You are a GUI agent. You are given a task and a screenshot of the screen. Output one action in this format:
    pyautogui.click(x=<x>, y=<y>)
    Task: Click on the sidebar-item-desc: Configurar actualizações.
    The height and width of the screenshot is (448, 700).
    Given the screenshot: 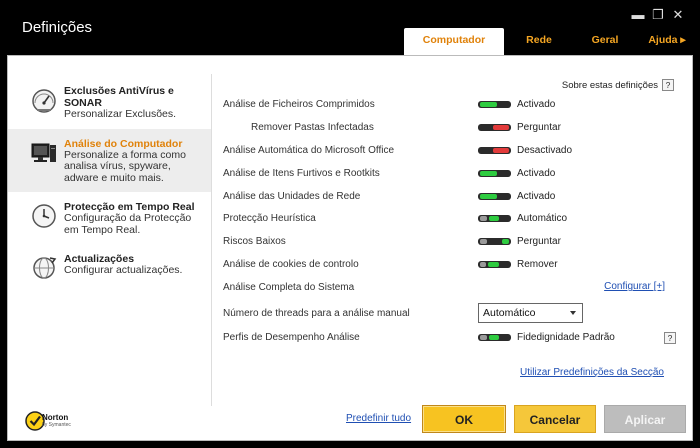 What is the action you would take?
    pyautogui.click(x=123, y=270)
    